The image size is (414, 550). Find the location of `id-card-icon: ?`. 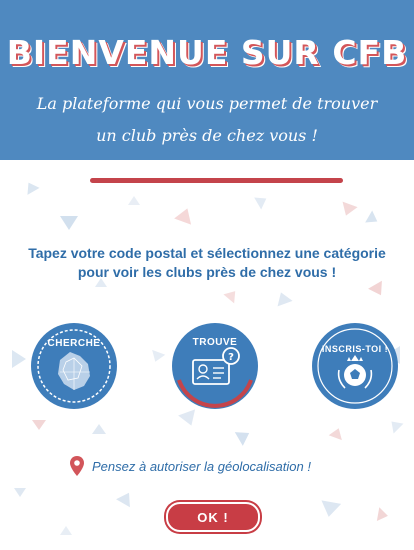

id-card-icon: ? is located at coordinates (215, 366).